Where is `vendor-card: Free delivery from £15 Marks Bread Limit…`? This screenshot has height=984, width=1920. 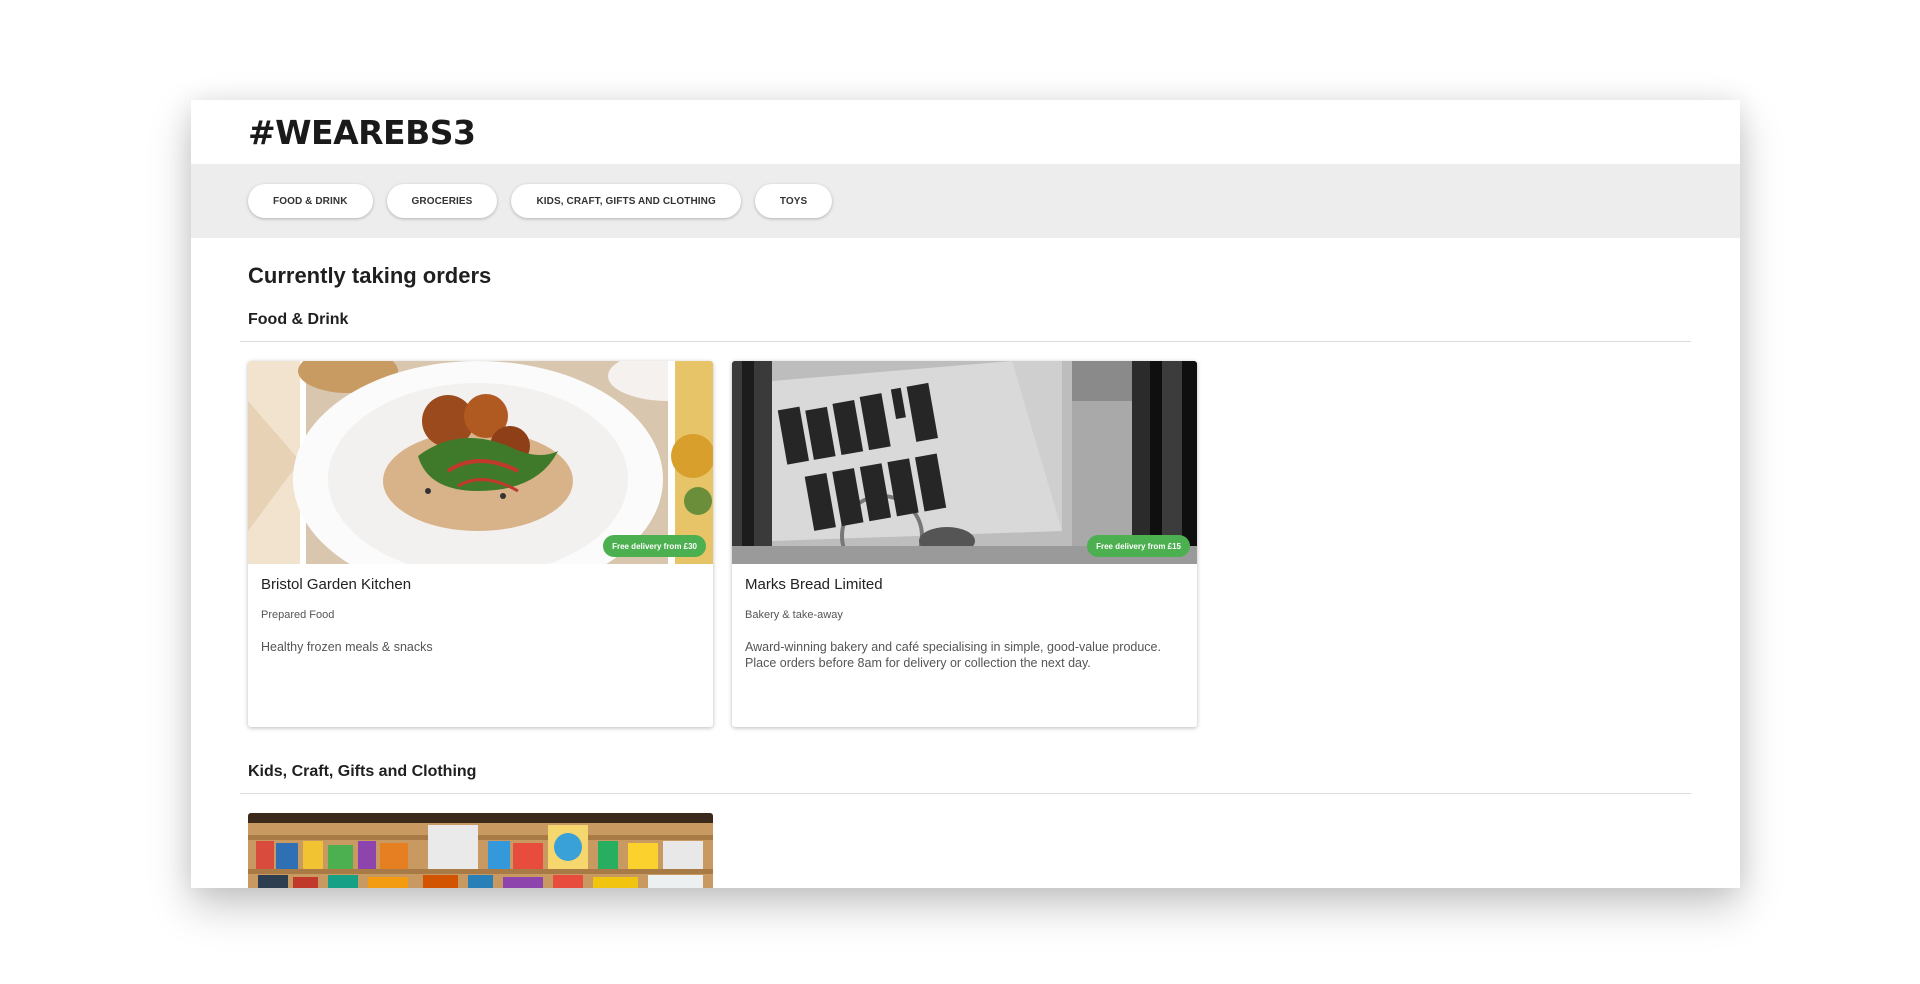
vendor-card: Free delivery from £15 Marks Bread Limit… is located at coordinates (964, 544).